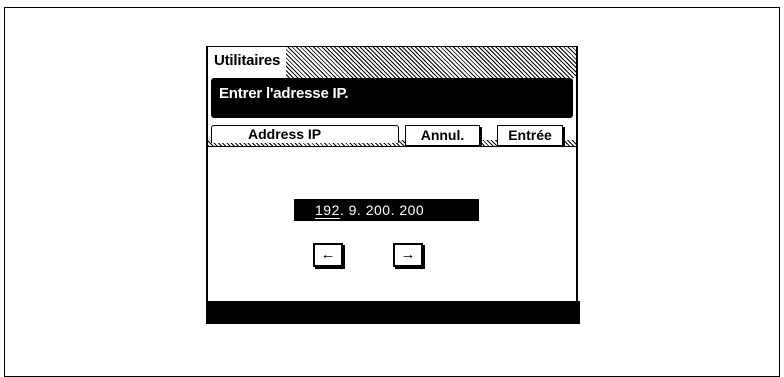  I want to click on footer-bar, so click(393, 312).